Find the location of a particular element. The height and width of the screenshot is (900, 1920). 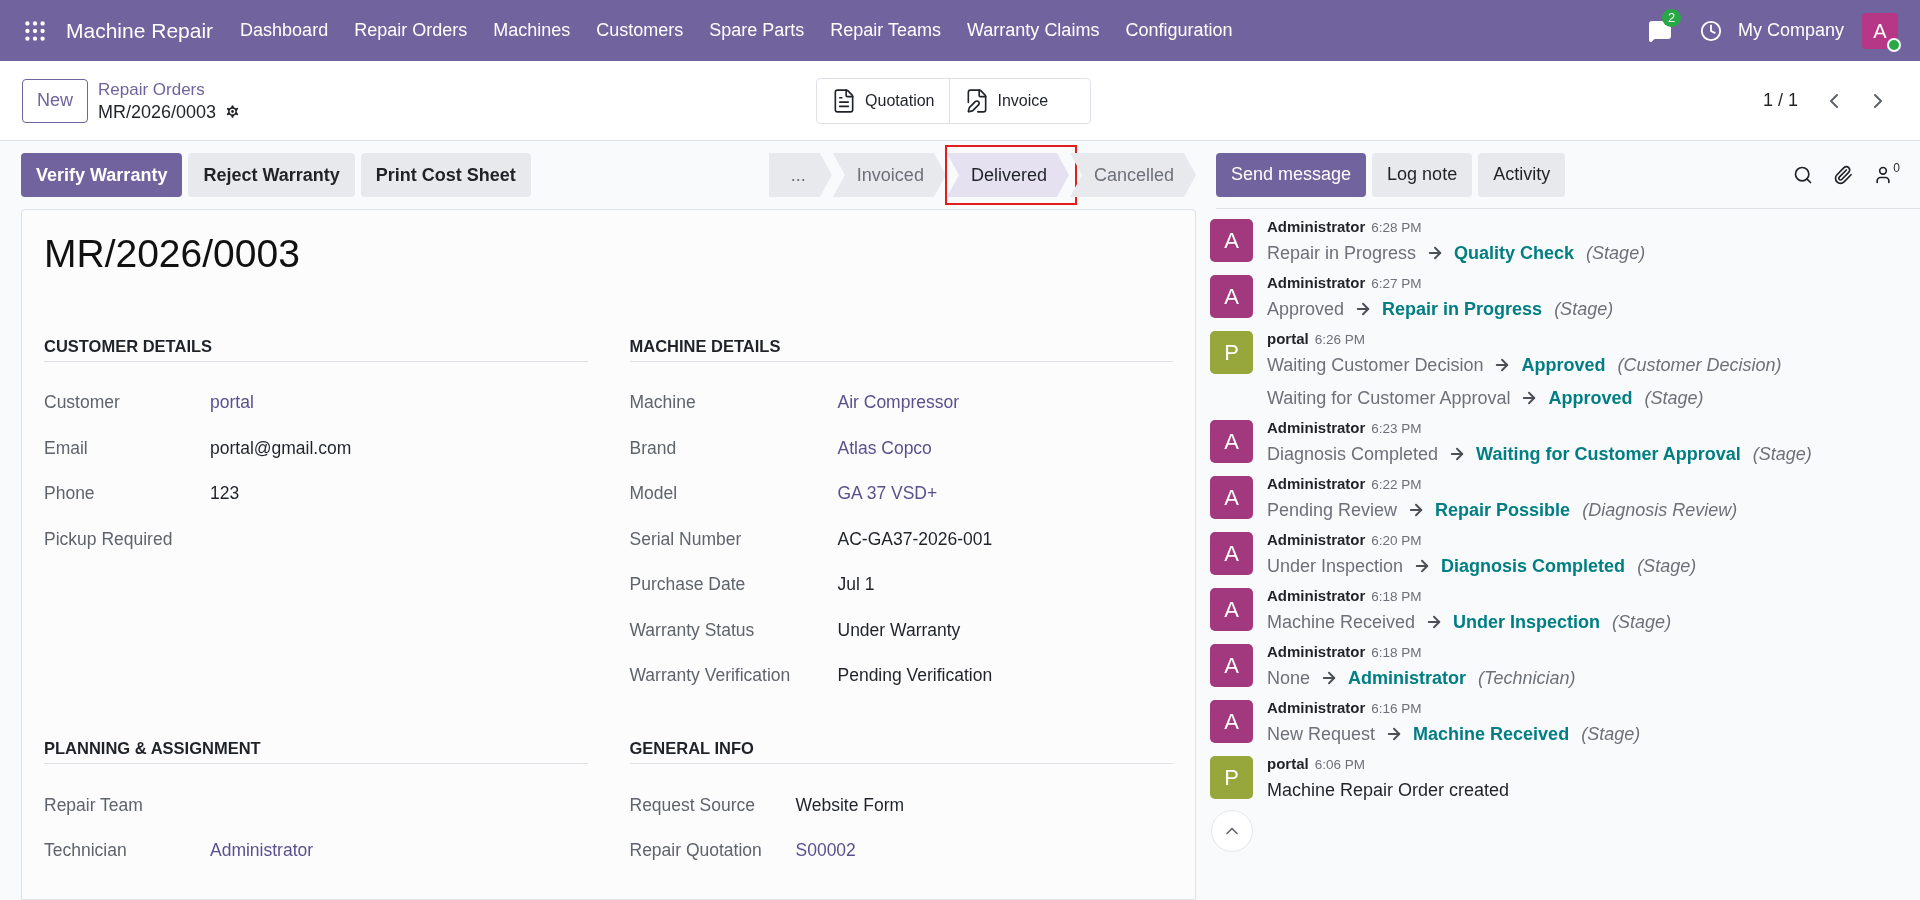

action-button: Print Cost Sheet is located at coordinates (445, 175).